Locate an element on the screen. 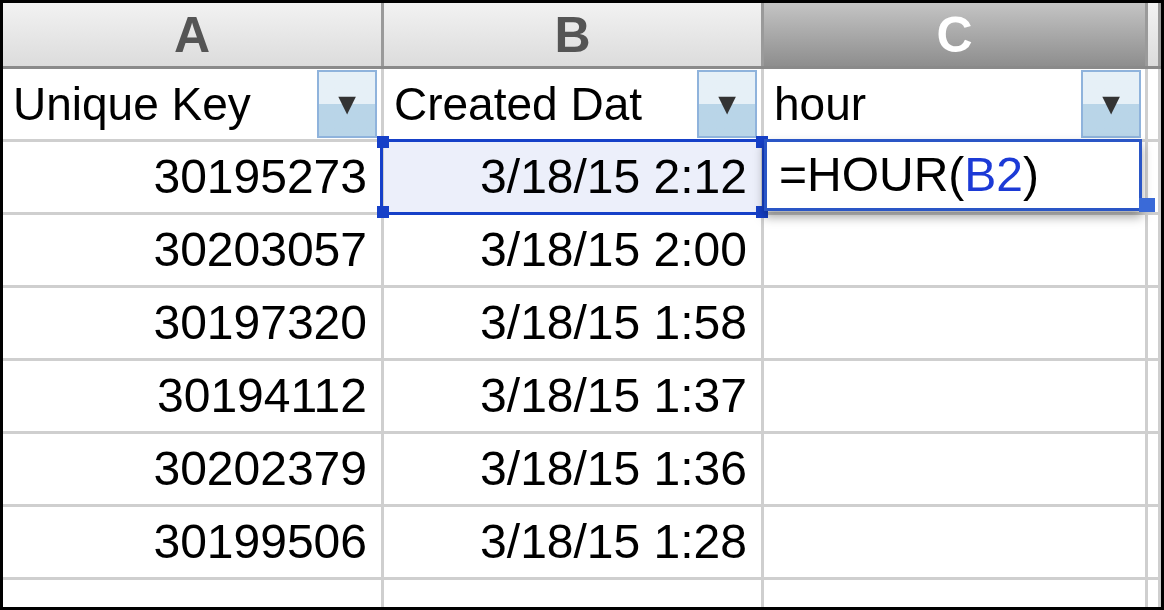 Image resolution: width=1164 pixels, height=610 pixels. table-row: 30194112 3/18/15 1:37 is located at coordinates (582, 397).